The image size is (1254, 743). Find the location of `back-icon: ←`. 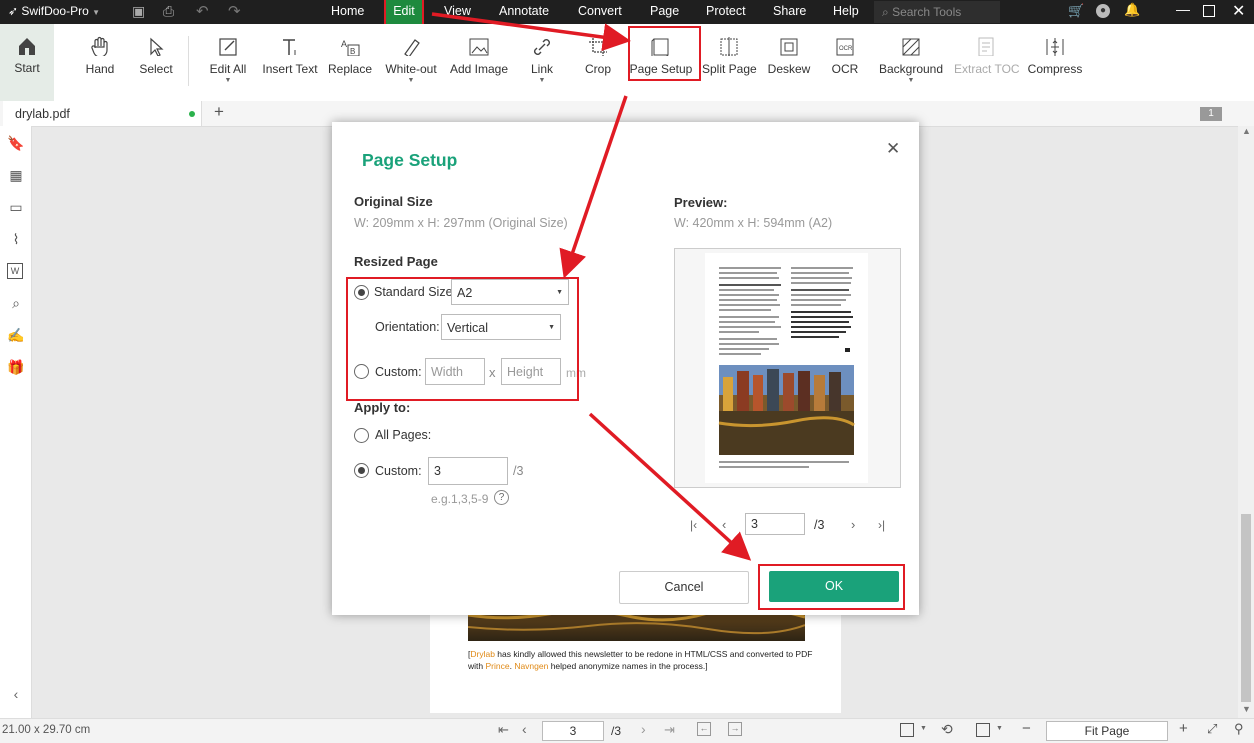

back-icon: ← is located at coordinates (704, 729).